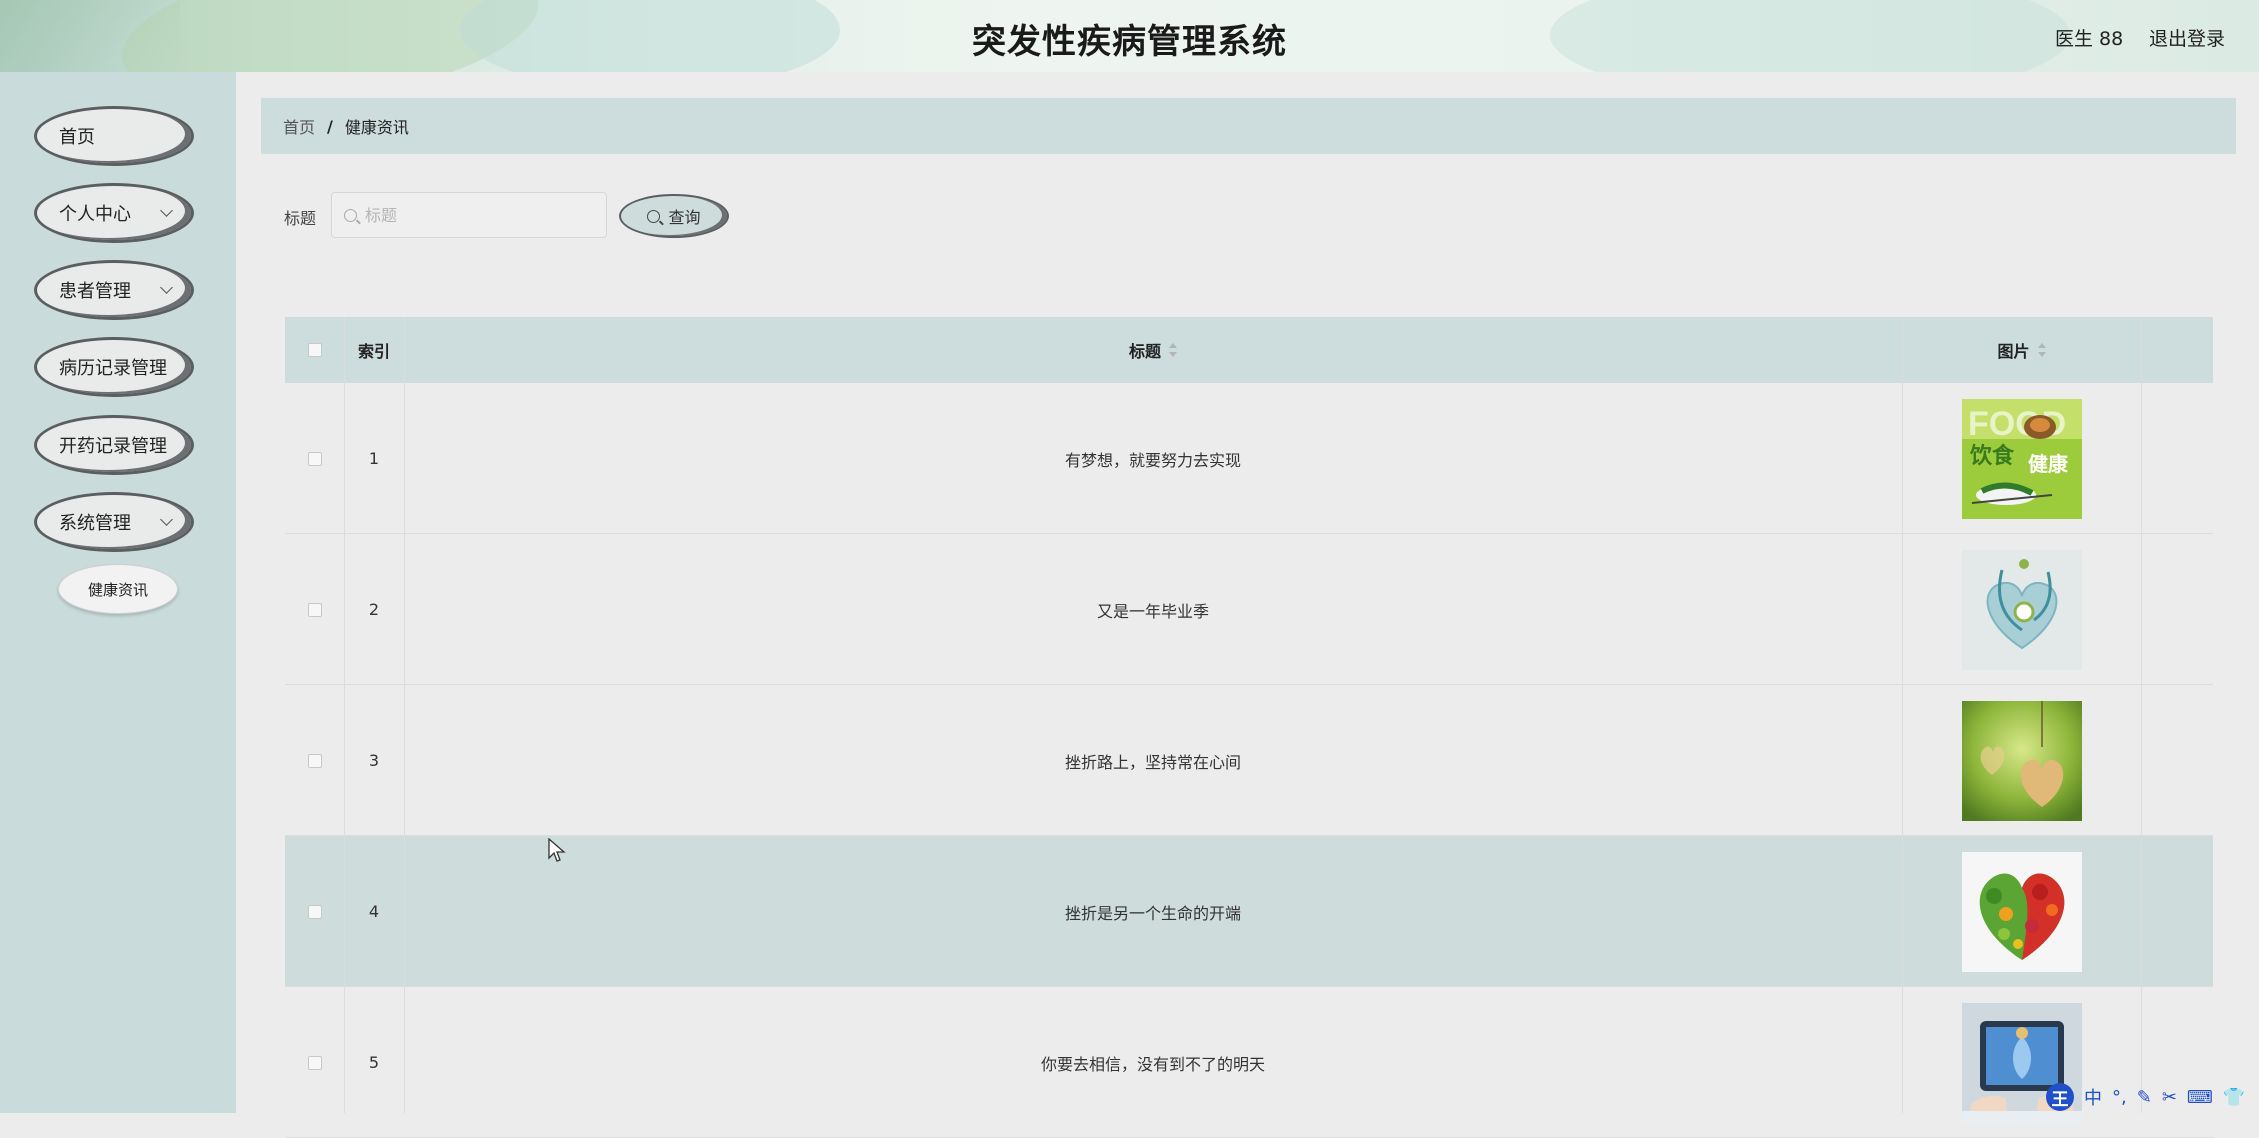 This screenshot has height=1138, width=2259. I want to click on search-input-wrapper, so click(469, 215).